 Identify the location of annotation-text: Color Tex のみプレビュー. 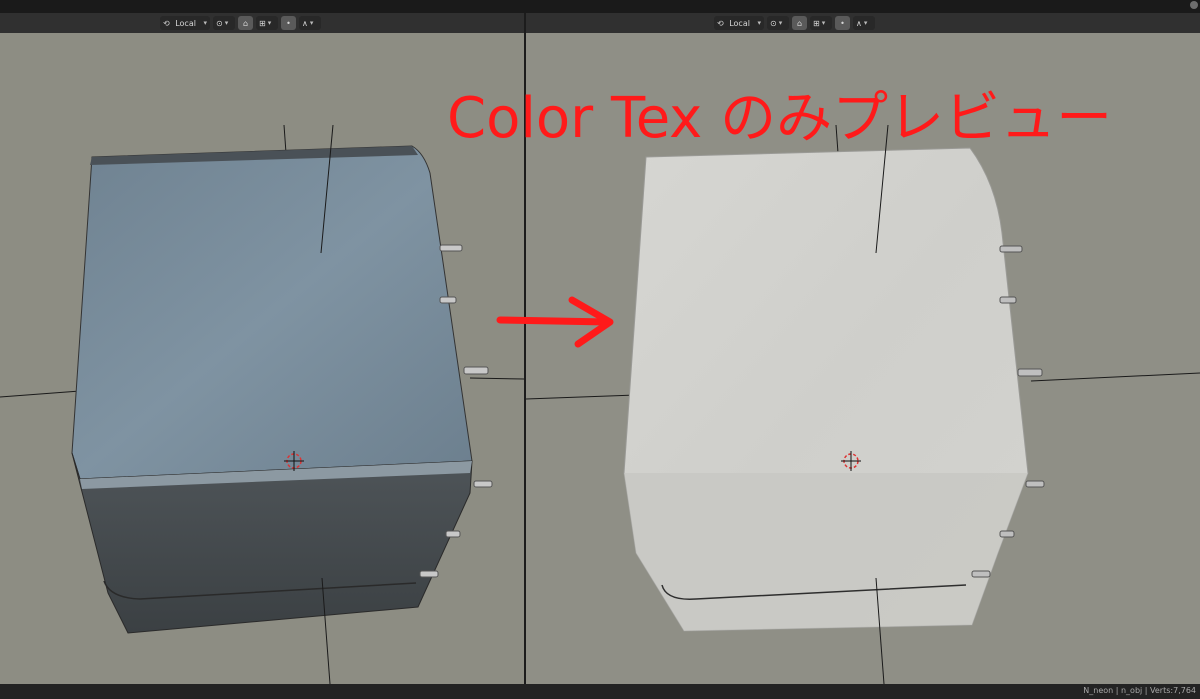
(779, 118).